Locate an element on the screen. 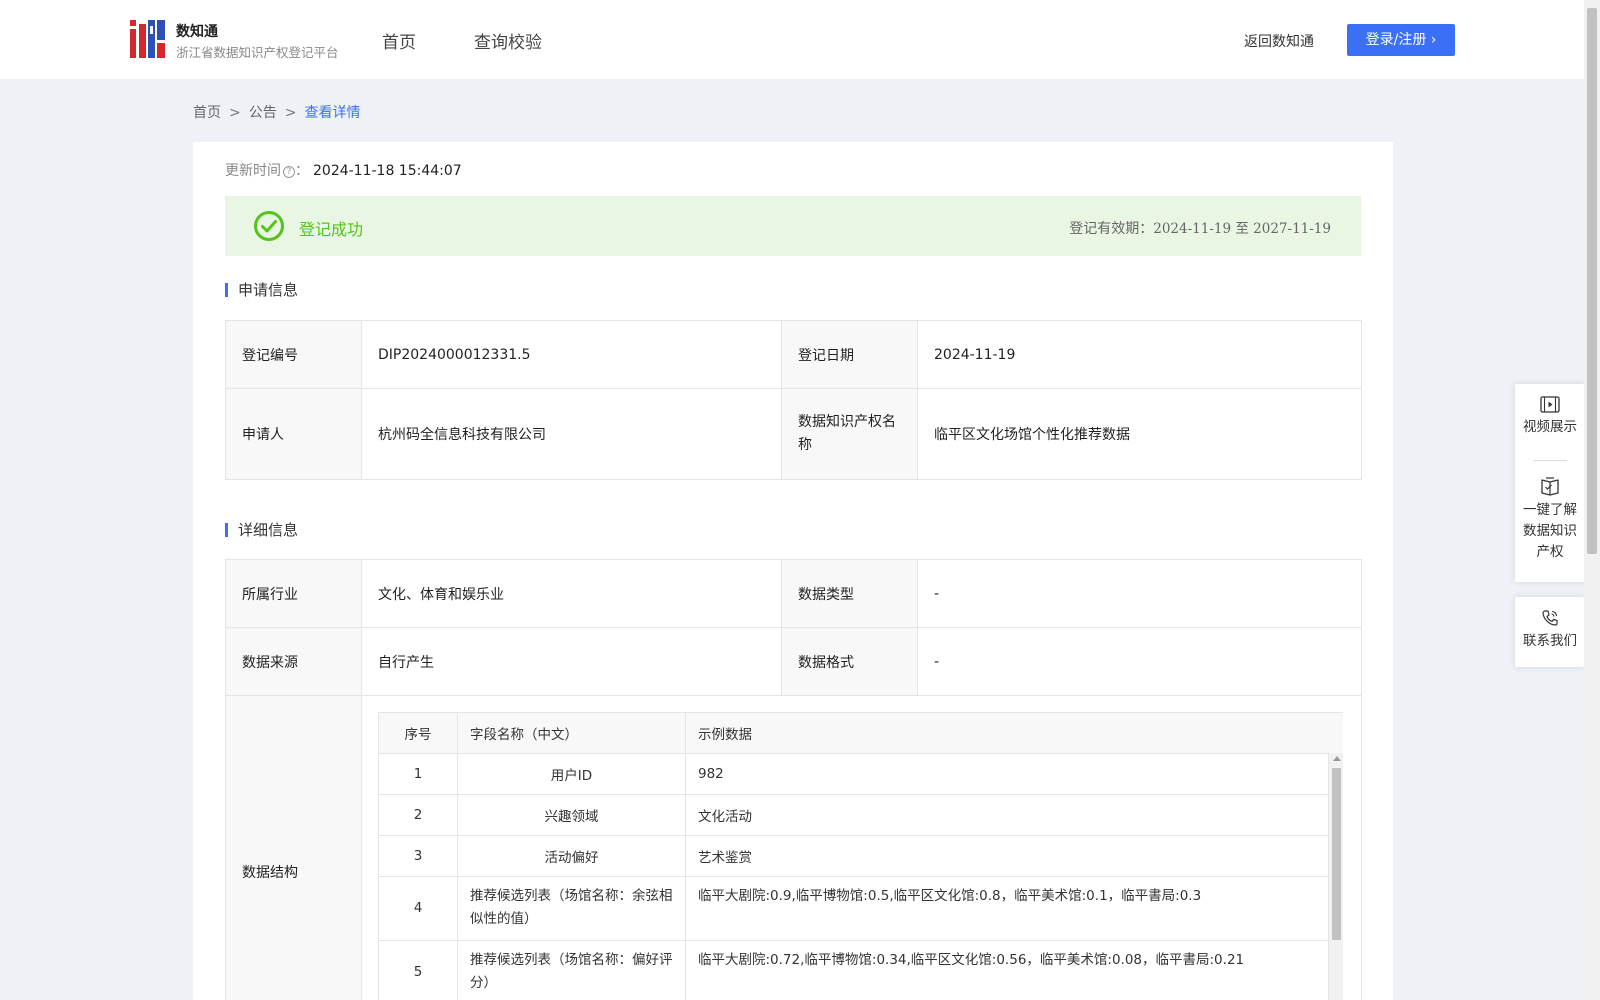 The width and height of the screenshot is (1600, 1000). breadcrumb-current: 查看详情 is located at coordinates (332, 113).